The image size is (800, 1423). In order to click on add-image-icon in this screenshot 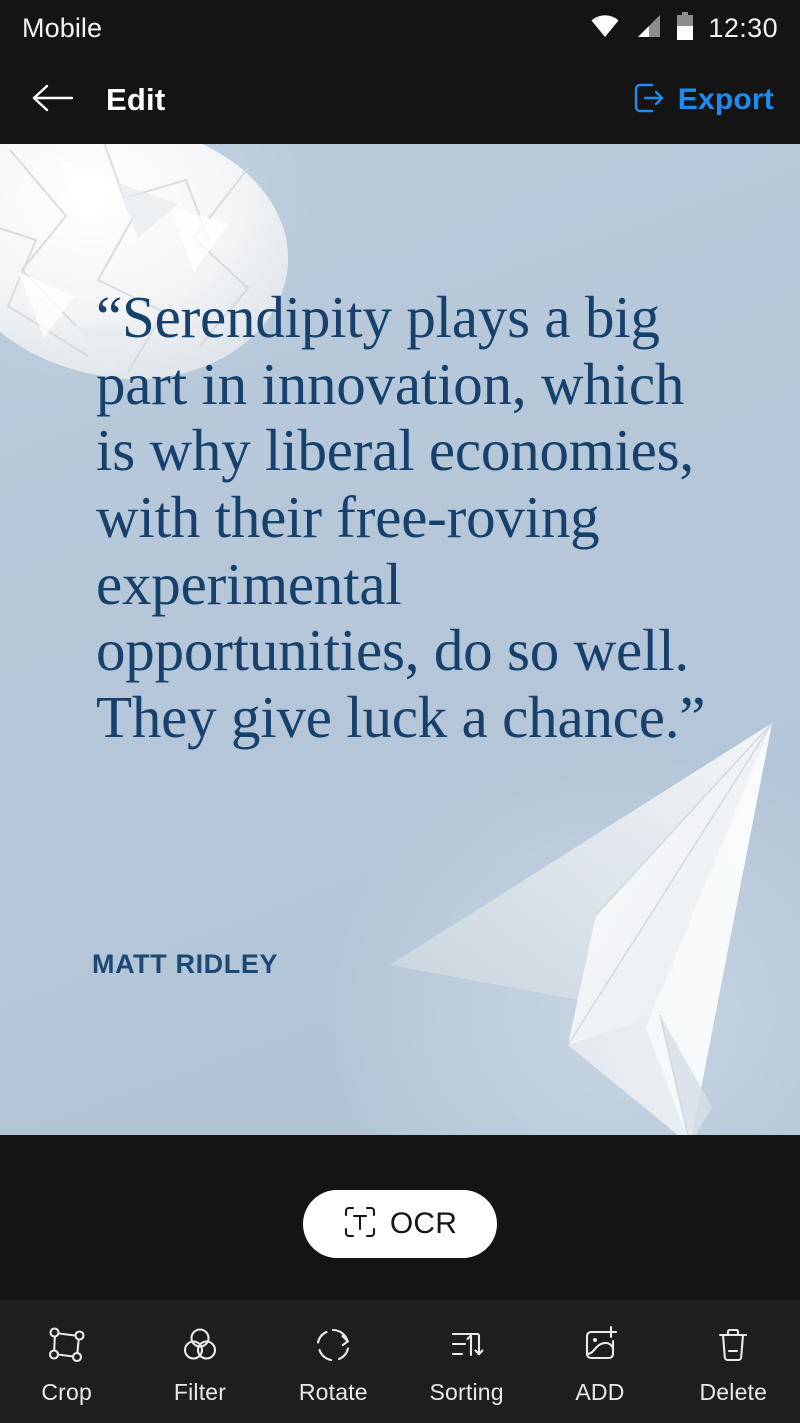, I will do `click(600, 1345)`.